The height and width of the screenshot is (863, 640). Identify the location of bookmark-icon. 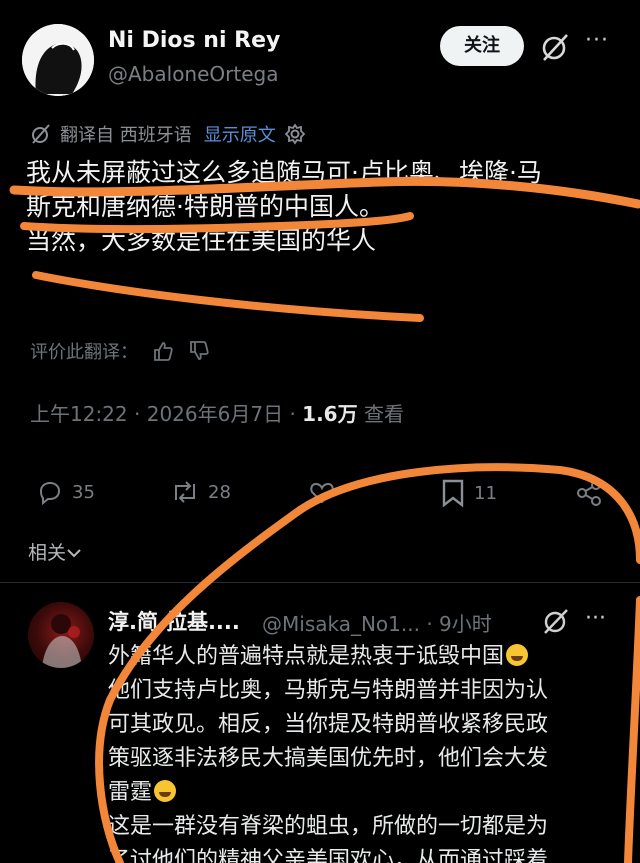
(453, 493).